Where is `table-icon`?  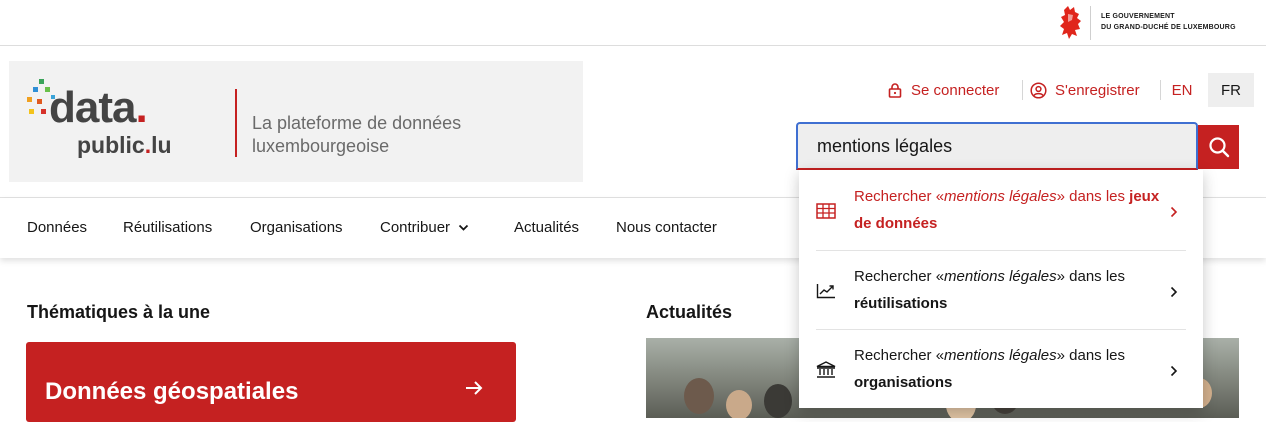 table-icon is located at coordinates (826, 211).